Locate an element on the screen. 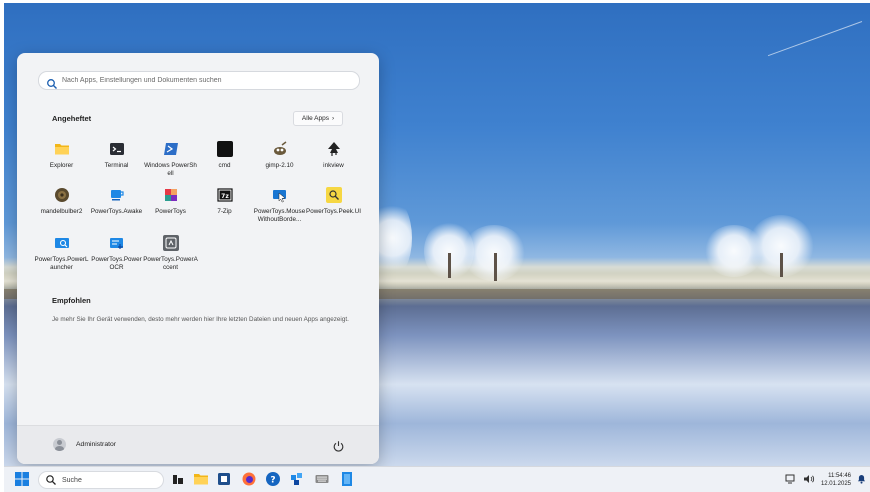 This screenshot has height=492, width=870. taskbar-search: Suche is located at coordinates (101, 480).